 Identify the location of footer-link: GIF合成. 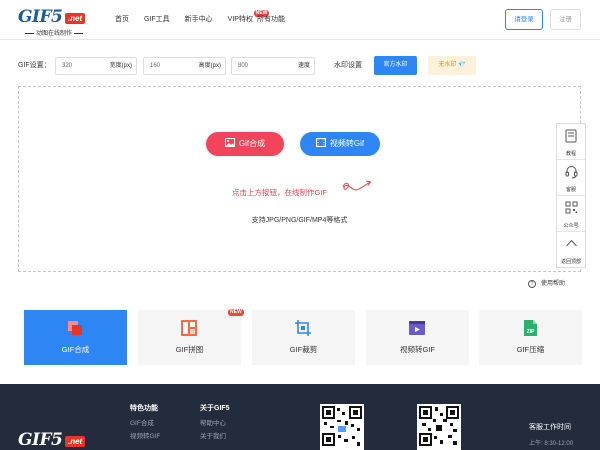
(145, 423).